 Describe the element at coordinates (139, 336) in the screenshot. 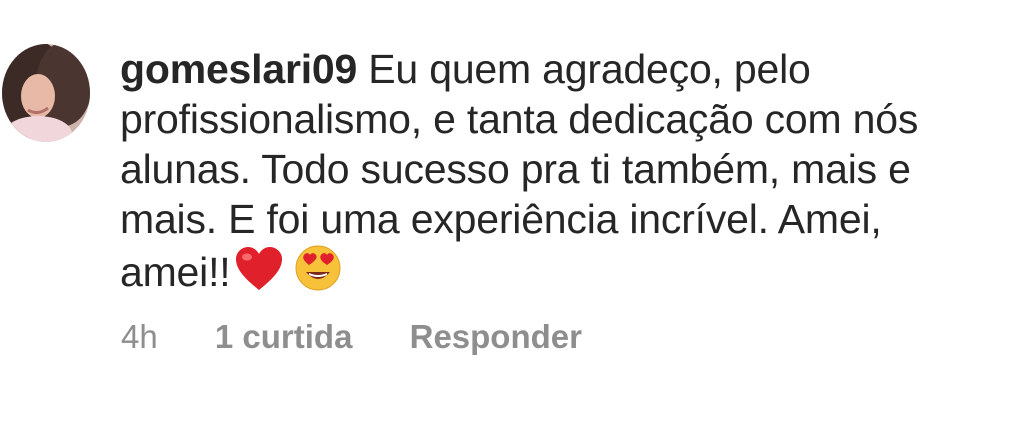

I see `comment-timestamp: 4h` at that location.